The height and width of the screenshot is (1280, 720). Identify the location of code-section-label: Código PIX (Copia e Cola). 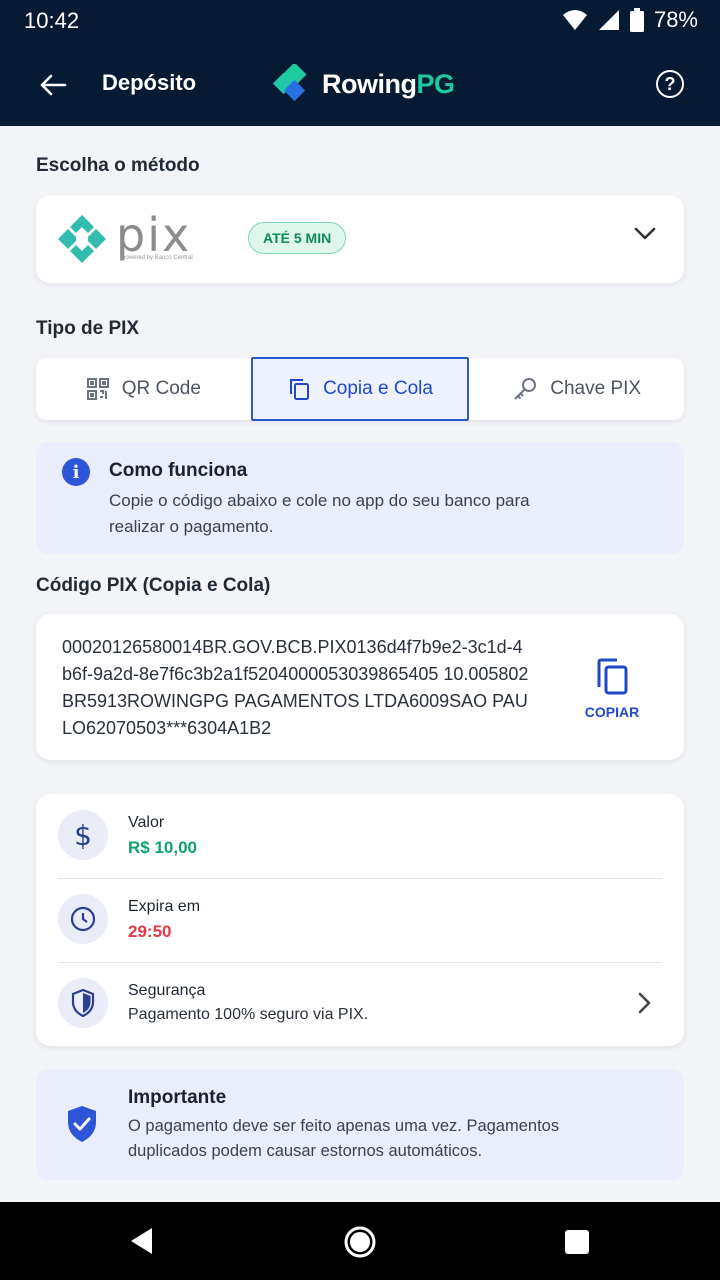
(153, 585).